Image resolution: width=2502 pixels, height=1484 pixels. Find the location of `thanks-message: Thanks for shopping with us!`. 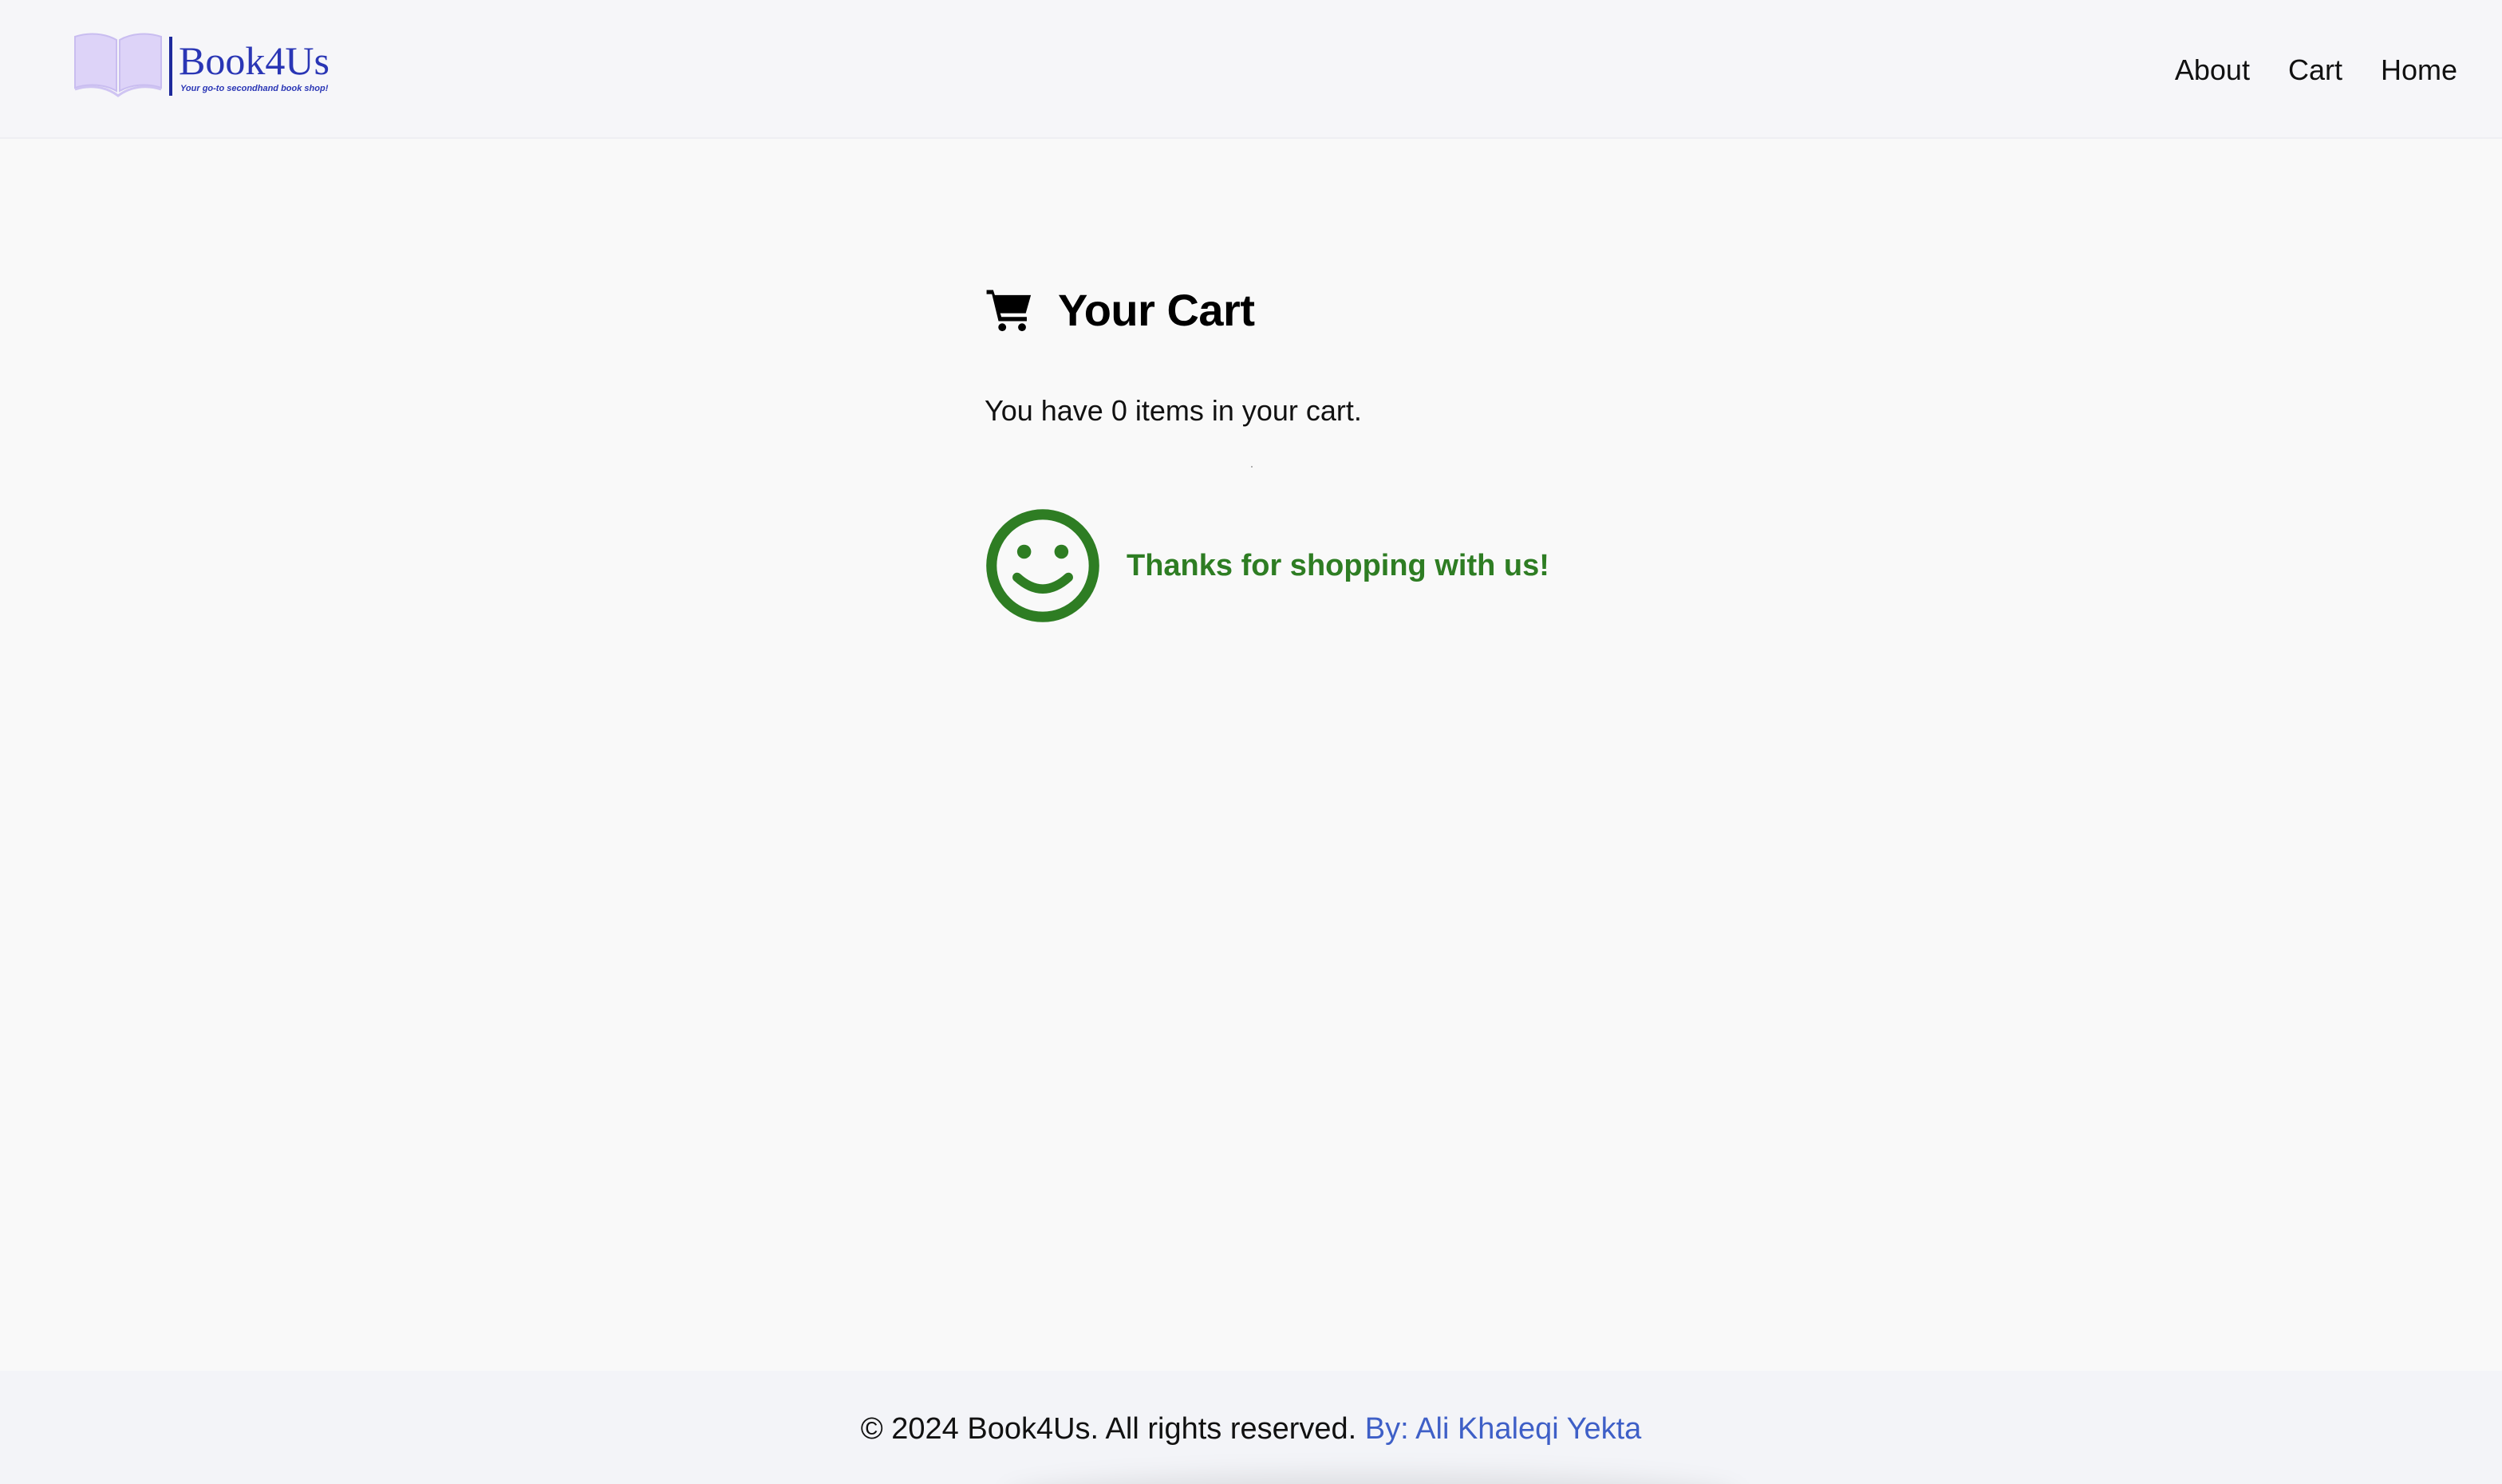

thanks-message: Thanks for shopping with us! is located at coordinates (1344, 565).